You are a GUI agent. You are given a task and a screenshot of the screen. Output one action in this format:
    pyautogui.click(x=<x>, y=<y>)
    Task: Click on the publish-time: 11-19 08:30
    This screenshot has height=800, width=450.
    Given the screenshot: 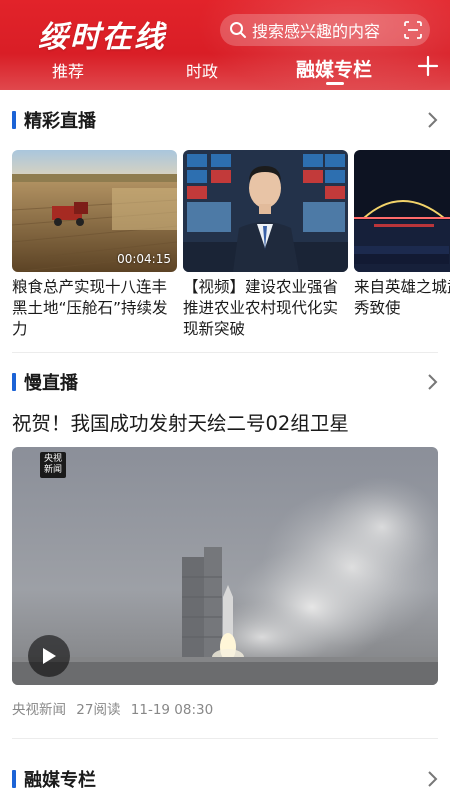 What is the action you would take?
    pyautogui.click(x=172, y=710)
    